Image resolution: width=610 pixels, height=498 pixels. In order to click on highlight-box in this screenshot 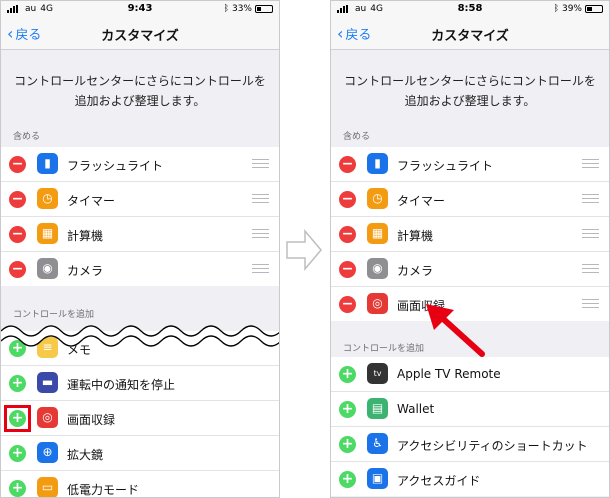, I will do `click(17, 418)`.